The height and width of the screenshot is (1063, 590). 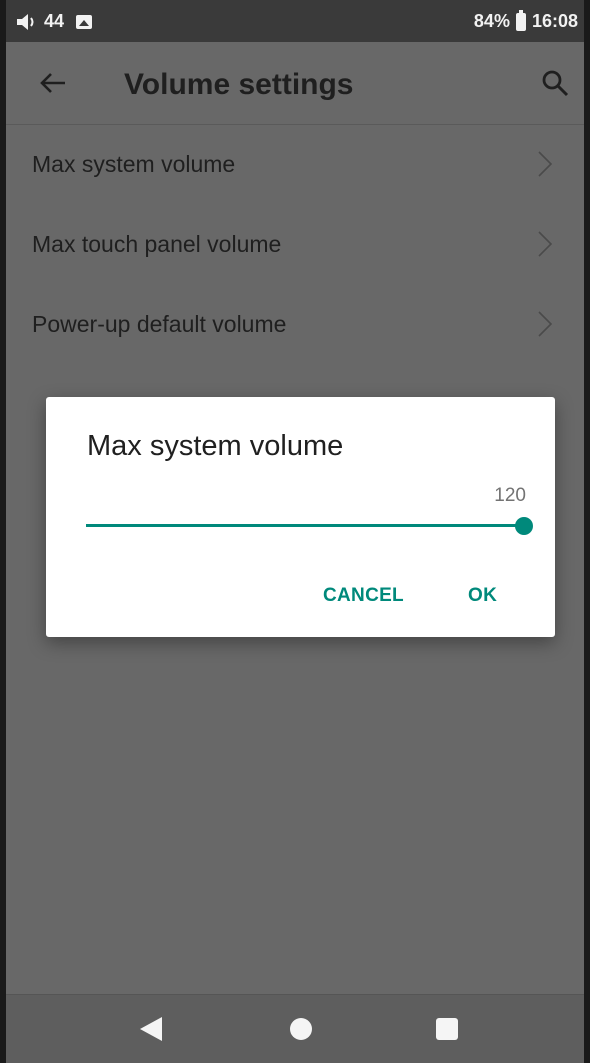 What do you see at coordinates (301, 1029) in the screenshot?
I see `nav-home-icon` at bounding box center [301, 1029].